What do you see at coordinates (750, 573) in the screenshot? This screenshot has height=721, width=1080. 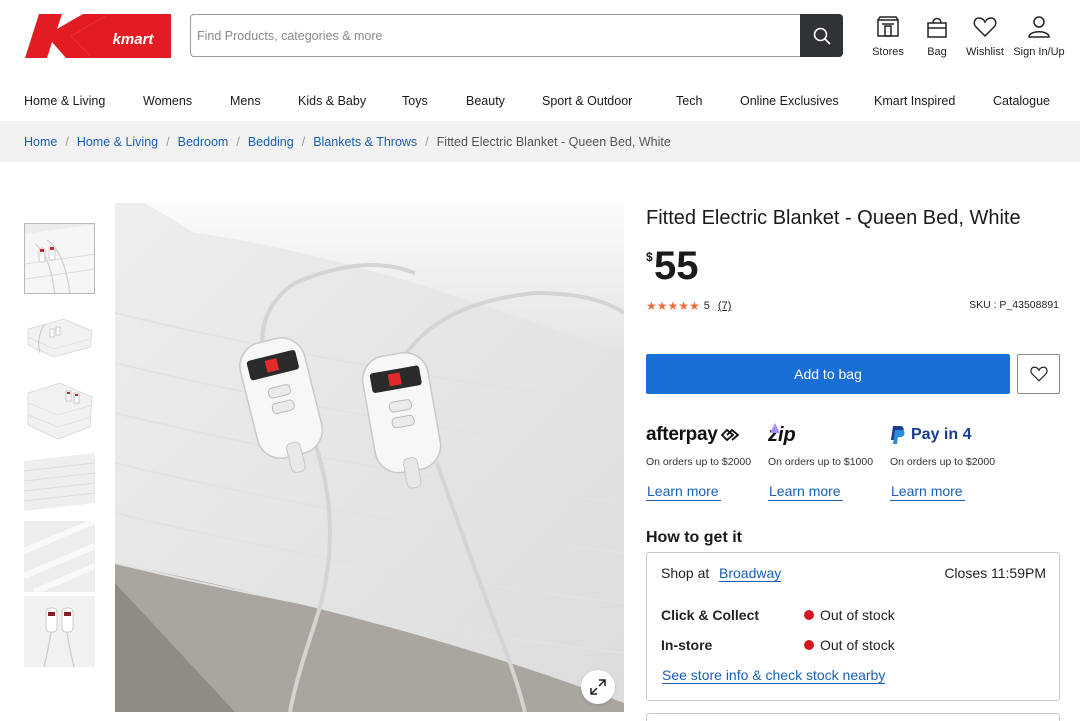 I see `store-name-link: Broadway` at bounding box center [750, 573].